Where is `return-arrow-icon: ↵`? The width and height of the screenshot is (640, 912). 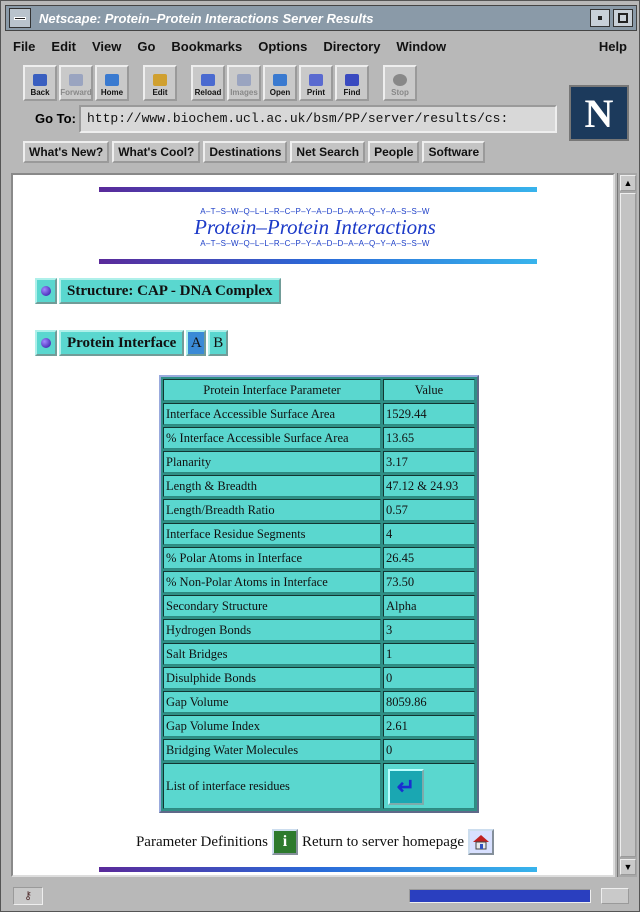 return-arrow-icon: ↵ is located at coordinates (406, 786).